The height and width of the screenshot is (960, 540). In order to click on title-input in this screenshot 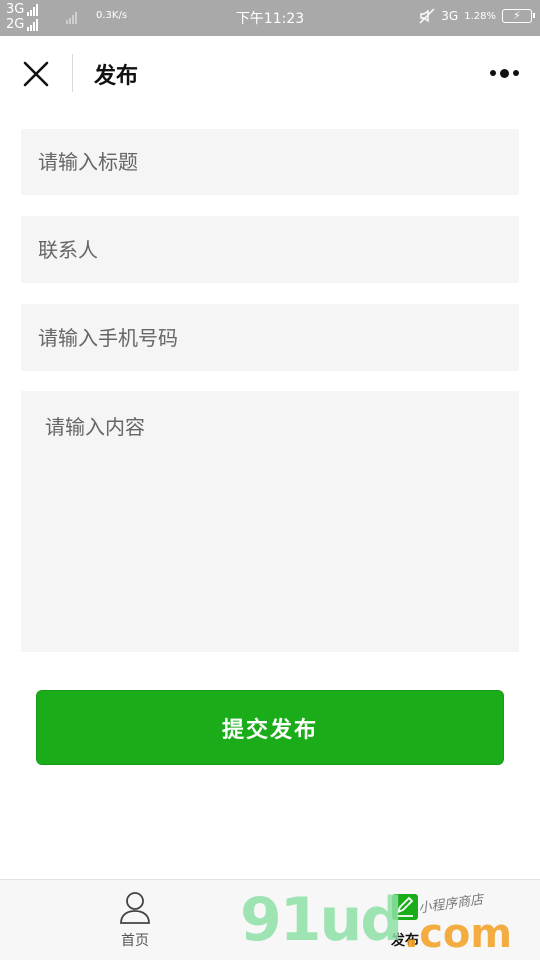, I will do `click(270, 162)`.